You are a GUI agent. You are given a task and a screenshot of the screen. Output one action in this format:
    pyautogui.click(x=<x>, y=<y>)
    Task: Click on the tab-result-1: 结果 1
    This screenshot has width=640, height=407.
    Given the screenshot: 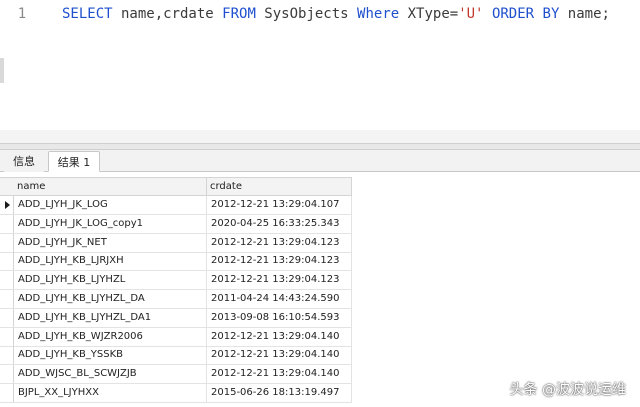 What is the action you would take?
    pyautogui.click(x=74, y=161)
    